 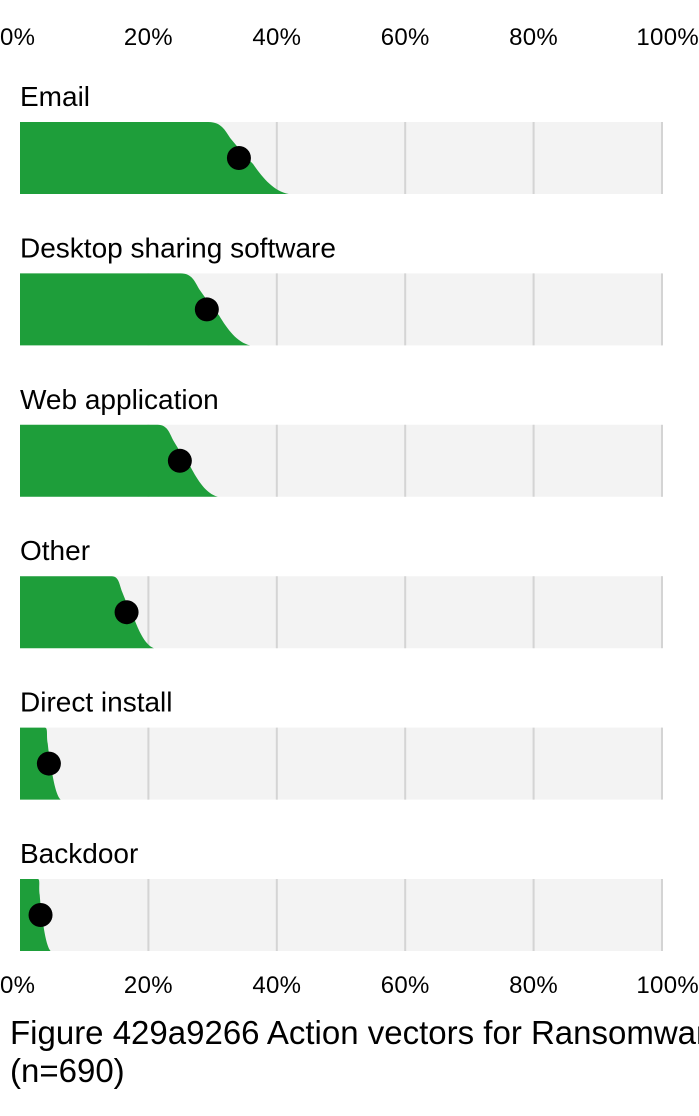 I want to click on top-axis-tick-label: 40%, so click(x=276, y=37).